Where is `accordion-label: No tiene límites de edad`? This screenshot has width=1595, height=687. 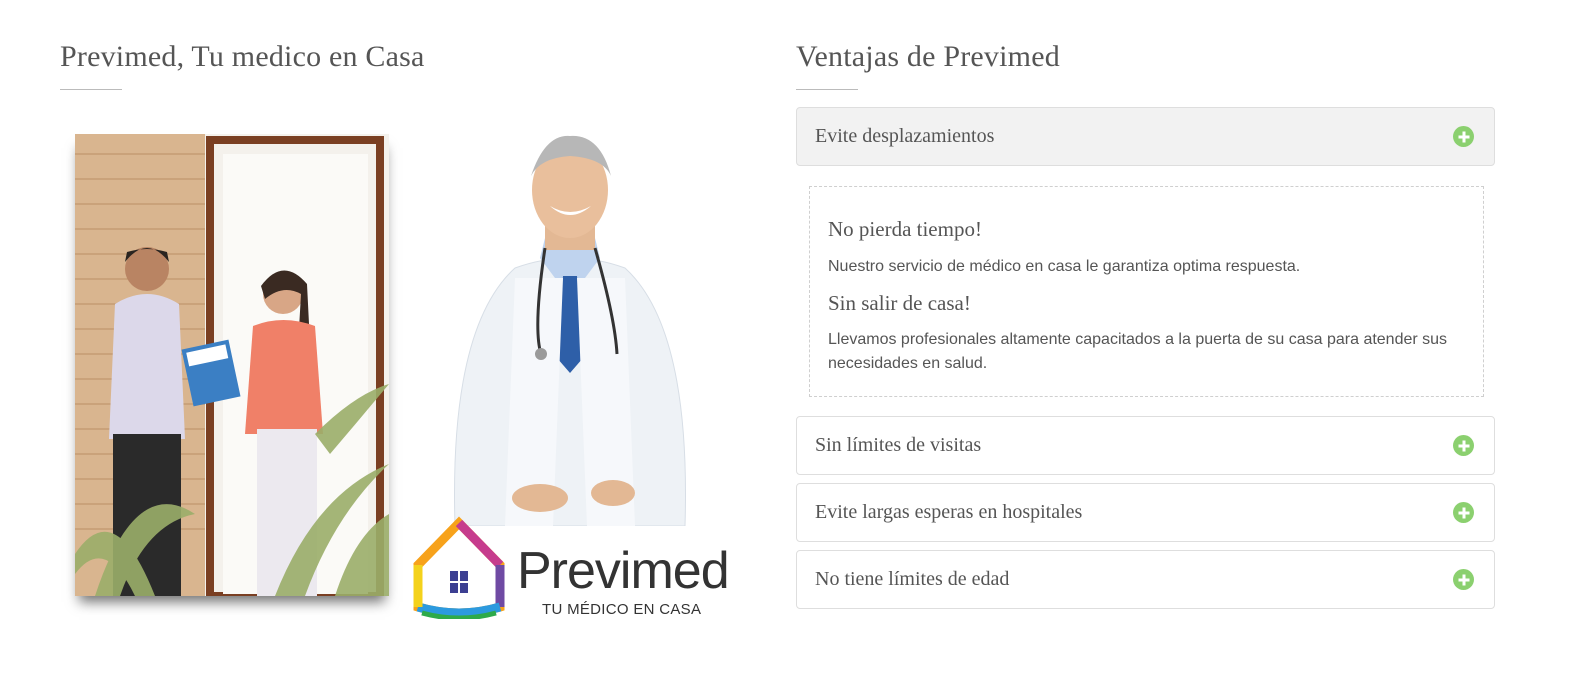 accordion-label: No tiene límites de edad is located at coordinates (912, 579).